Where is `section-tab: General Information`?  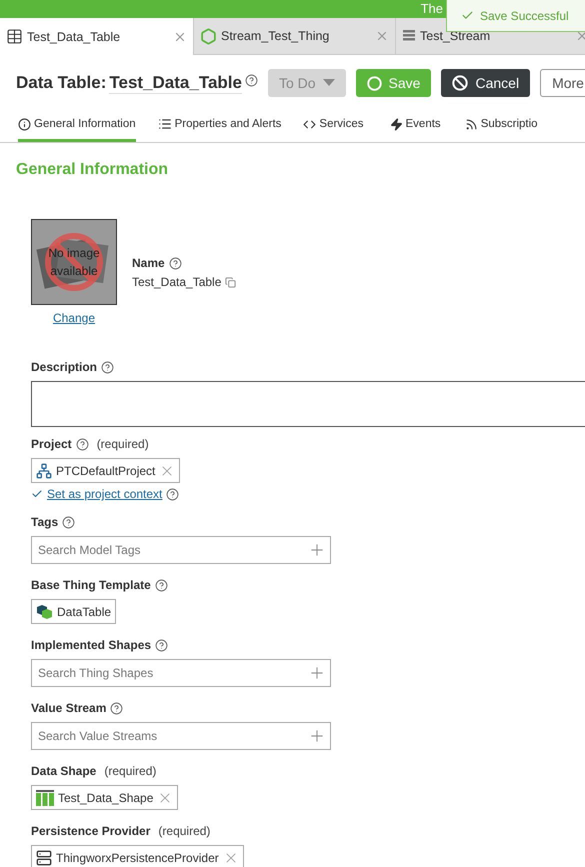 section-tab: General Information is located at coordinates (77, 126).